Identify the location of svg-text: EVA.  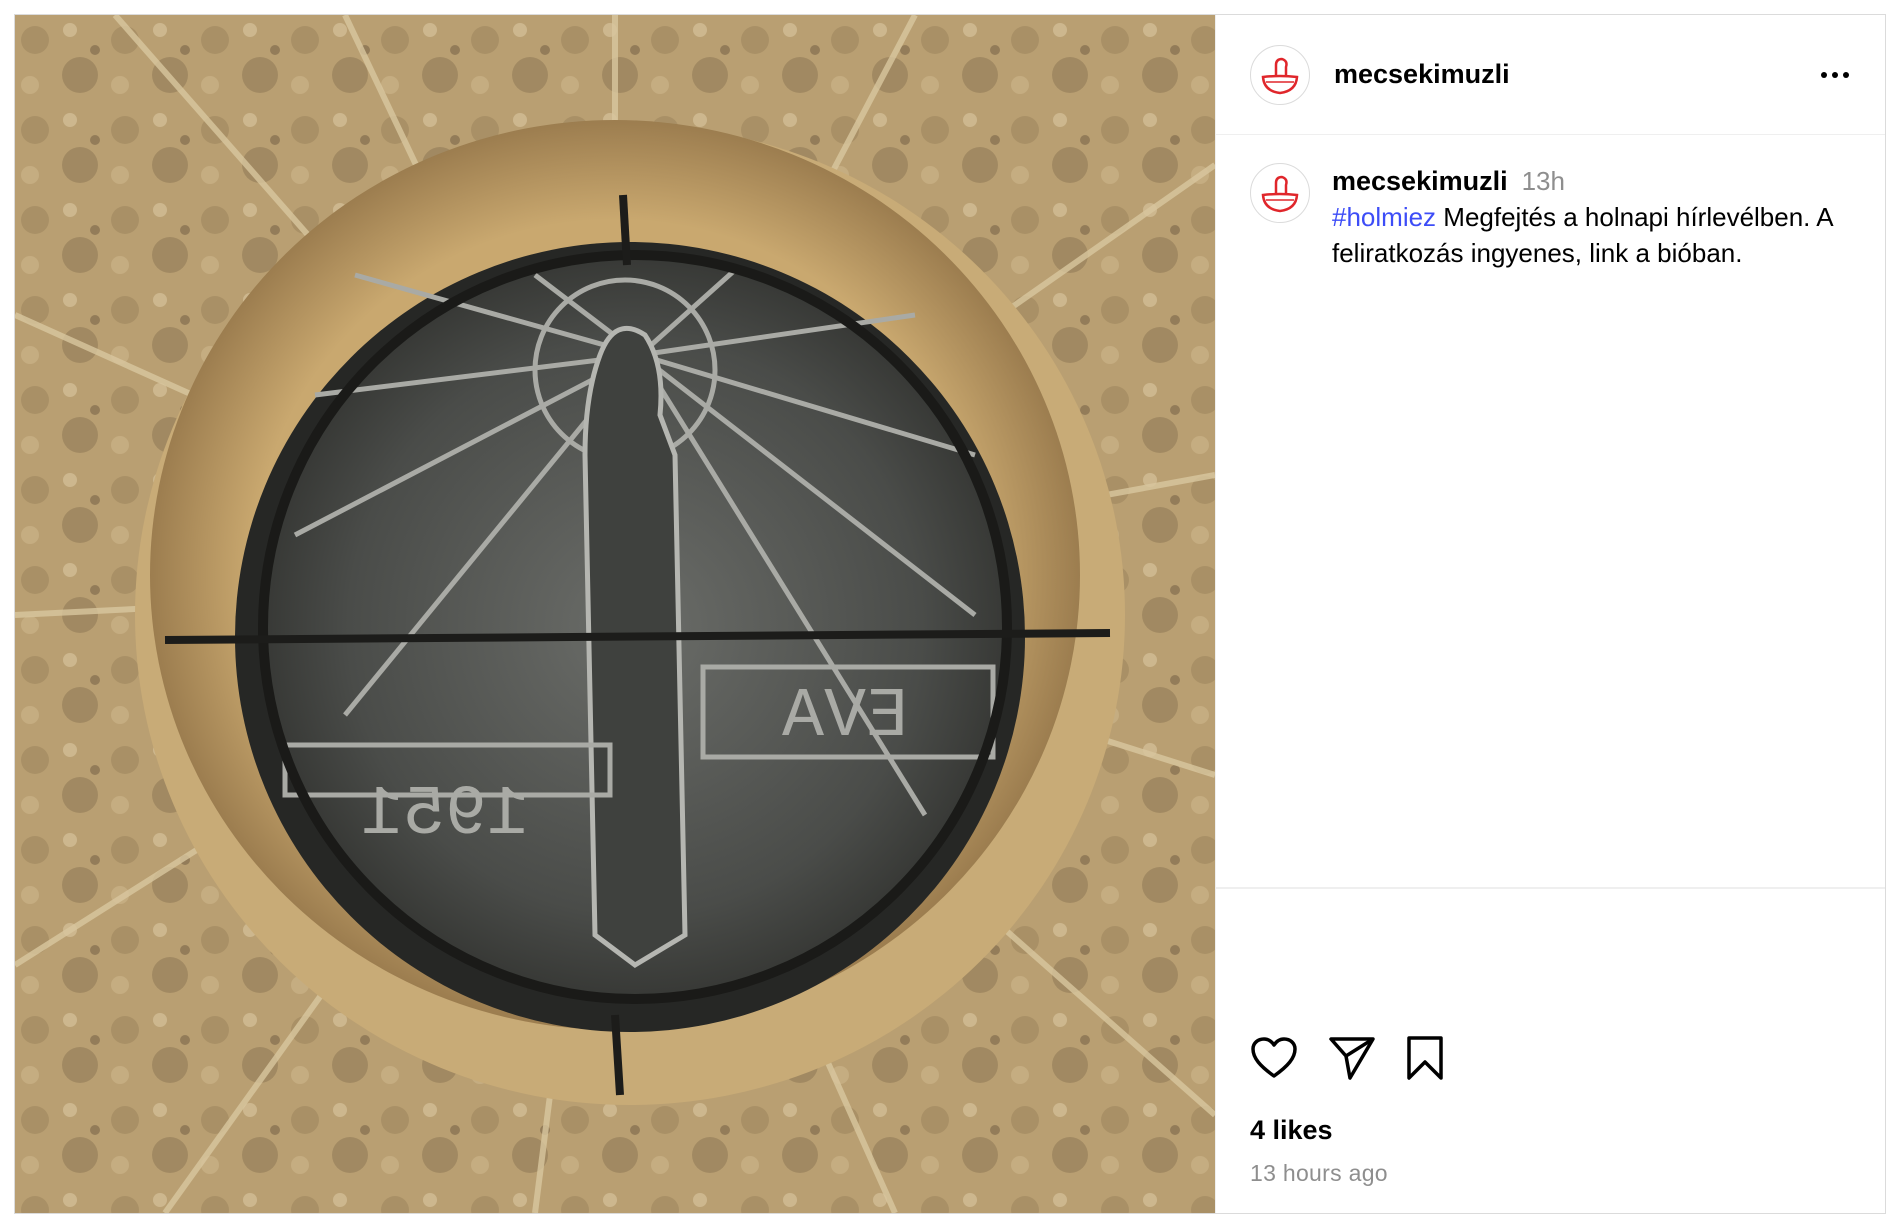
(845, 717).